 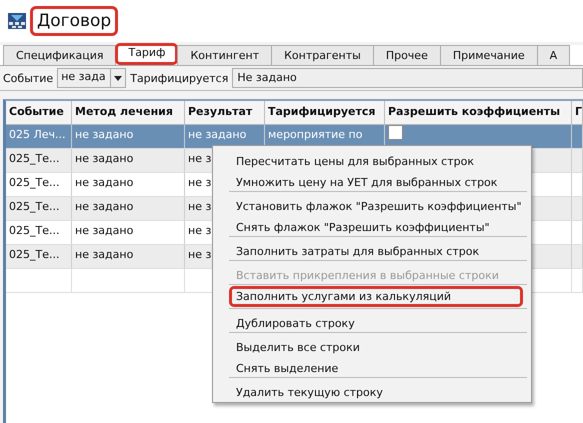 I want to click on window-title: Договор, so click(x=74, y=21).